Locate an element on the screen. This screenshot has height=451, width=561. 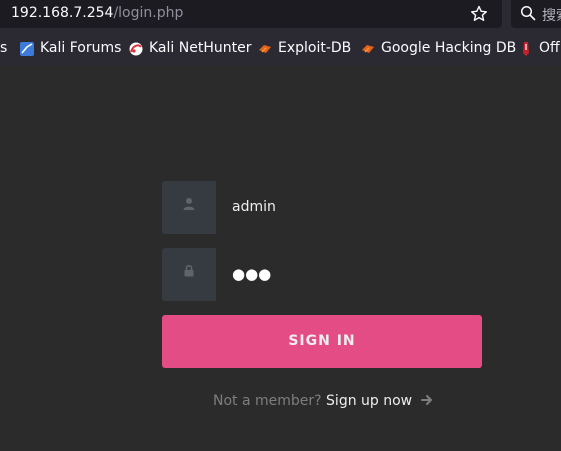
lock-icon is located at coordinates (189, 271).